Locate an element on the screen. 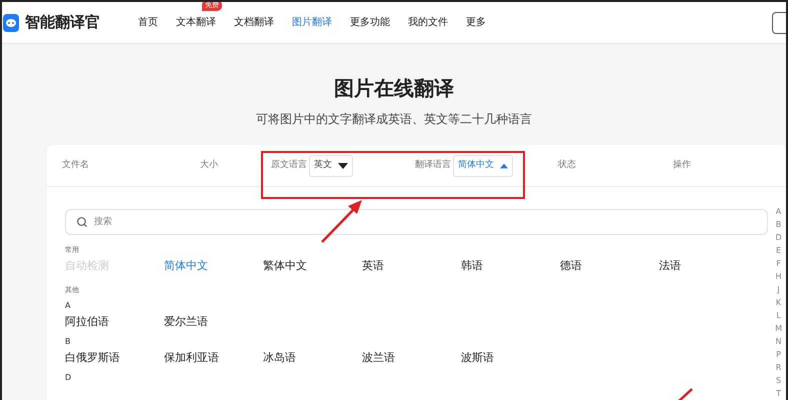  search-field: 搜索 is located at coordinates (416, 222).